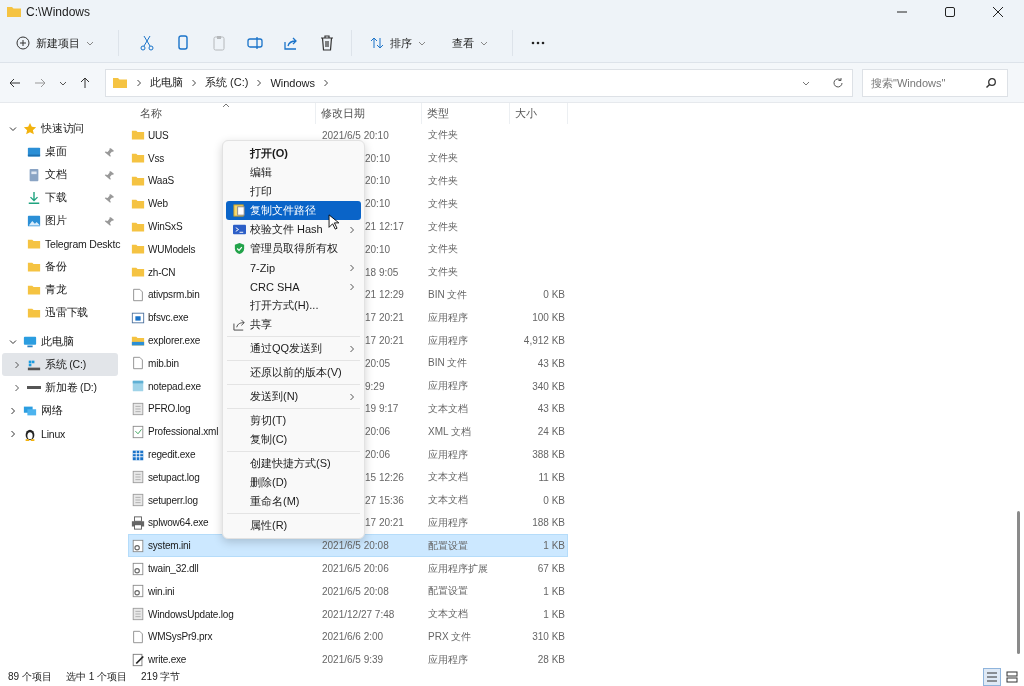  I want to click on nav-item: Linux, so click(60, 433).